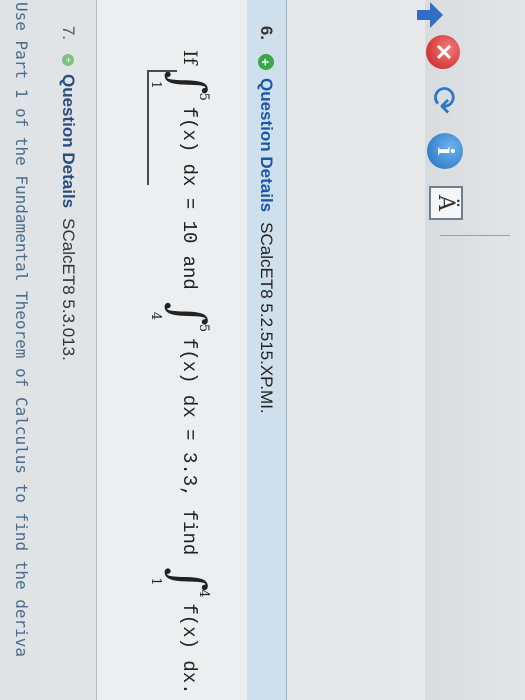 Image resolution: width=525 pixels, height=700 pixels. I want to click on answer-input-box, so click(162, 127).